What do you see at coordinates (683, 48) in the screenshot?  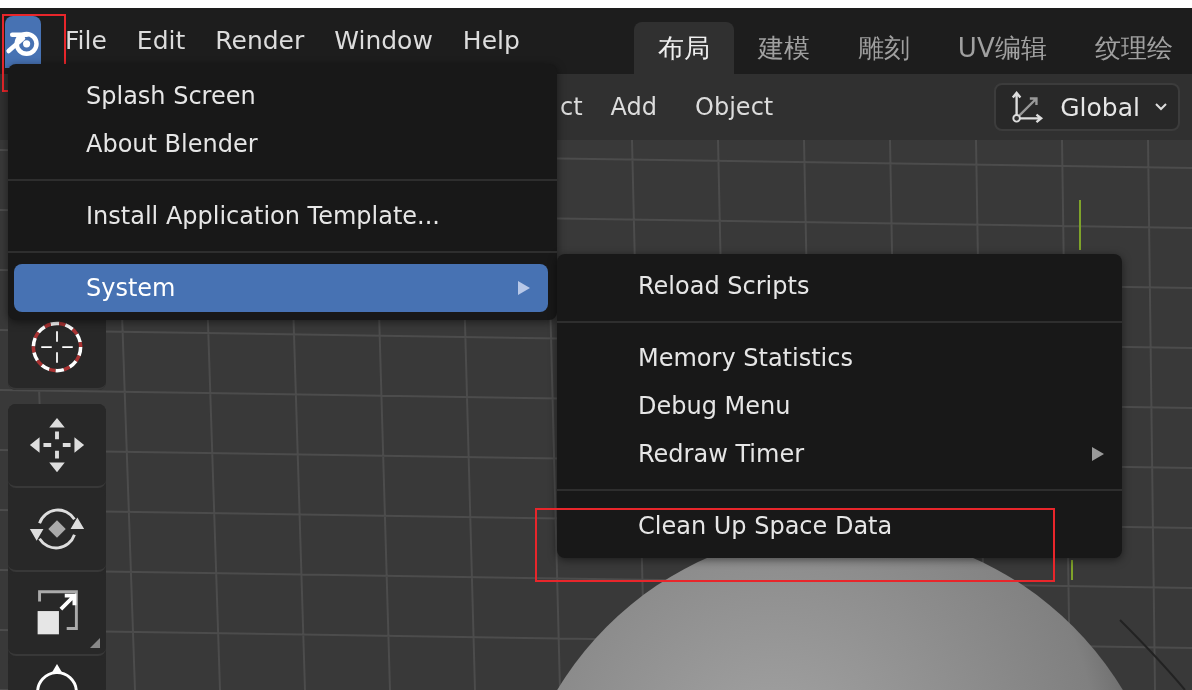 I see `workspace-tab: 布局` at bounding box center [683, 48].